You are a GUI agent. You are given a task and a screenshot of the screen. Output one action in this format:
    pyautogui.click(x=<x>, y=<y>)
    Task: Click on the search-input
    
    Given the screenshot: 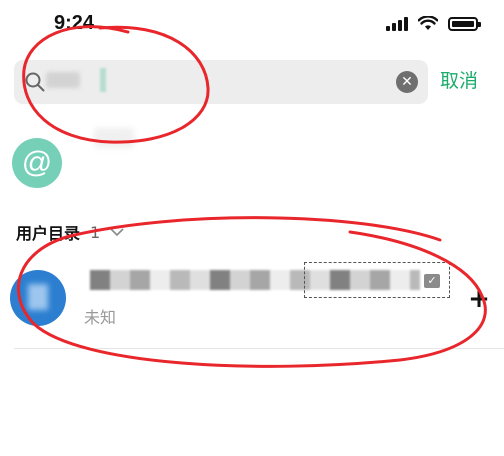 What is the action you would take?
    pyautogui.click(x=204, y=82)
    